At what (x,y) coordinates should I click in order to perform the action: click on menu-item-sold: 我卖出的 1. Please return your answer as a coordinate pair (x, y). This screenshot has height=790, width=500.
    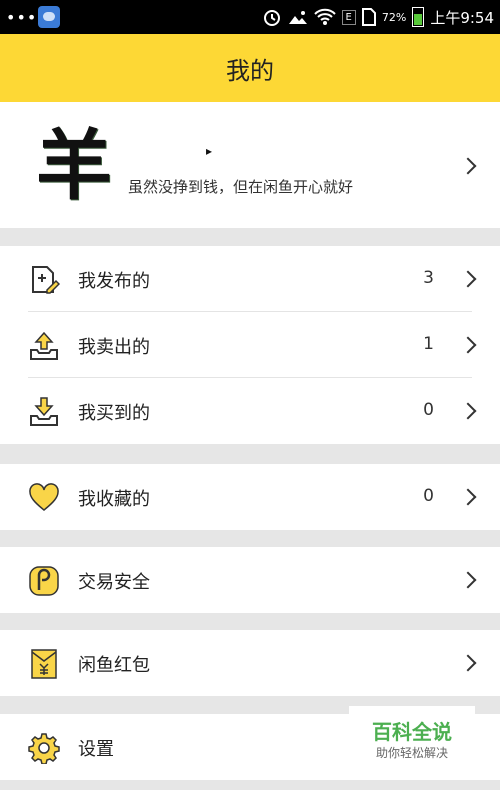
    Looking at the image, I should click on (250, 345).